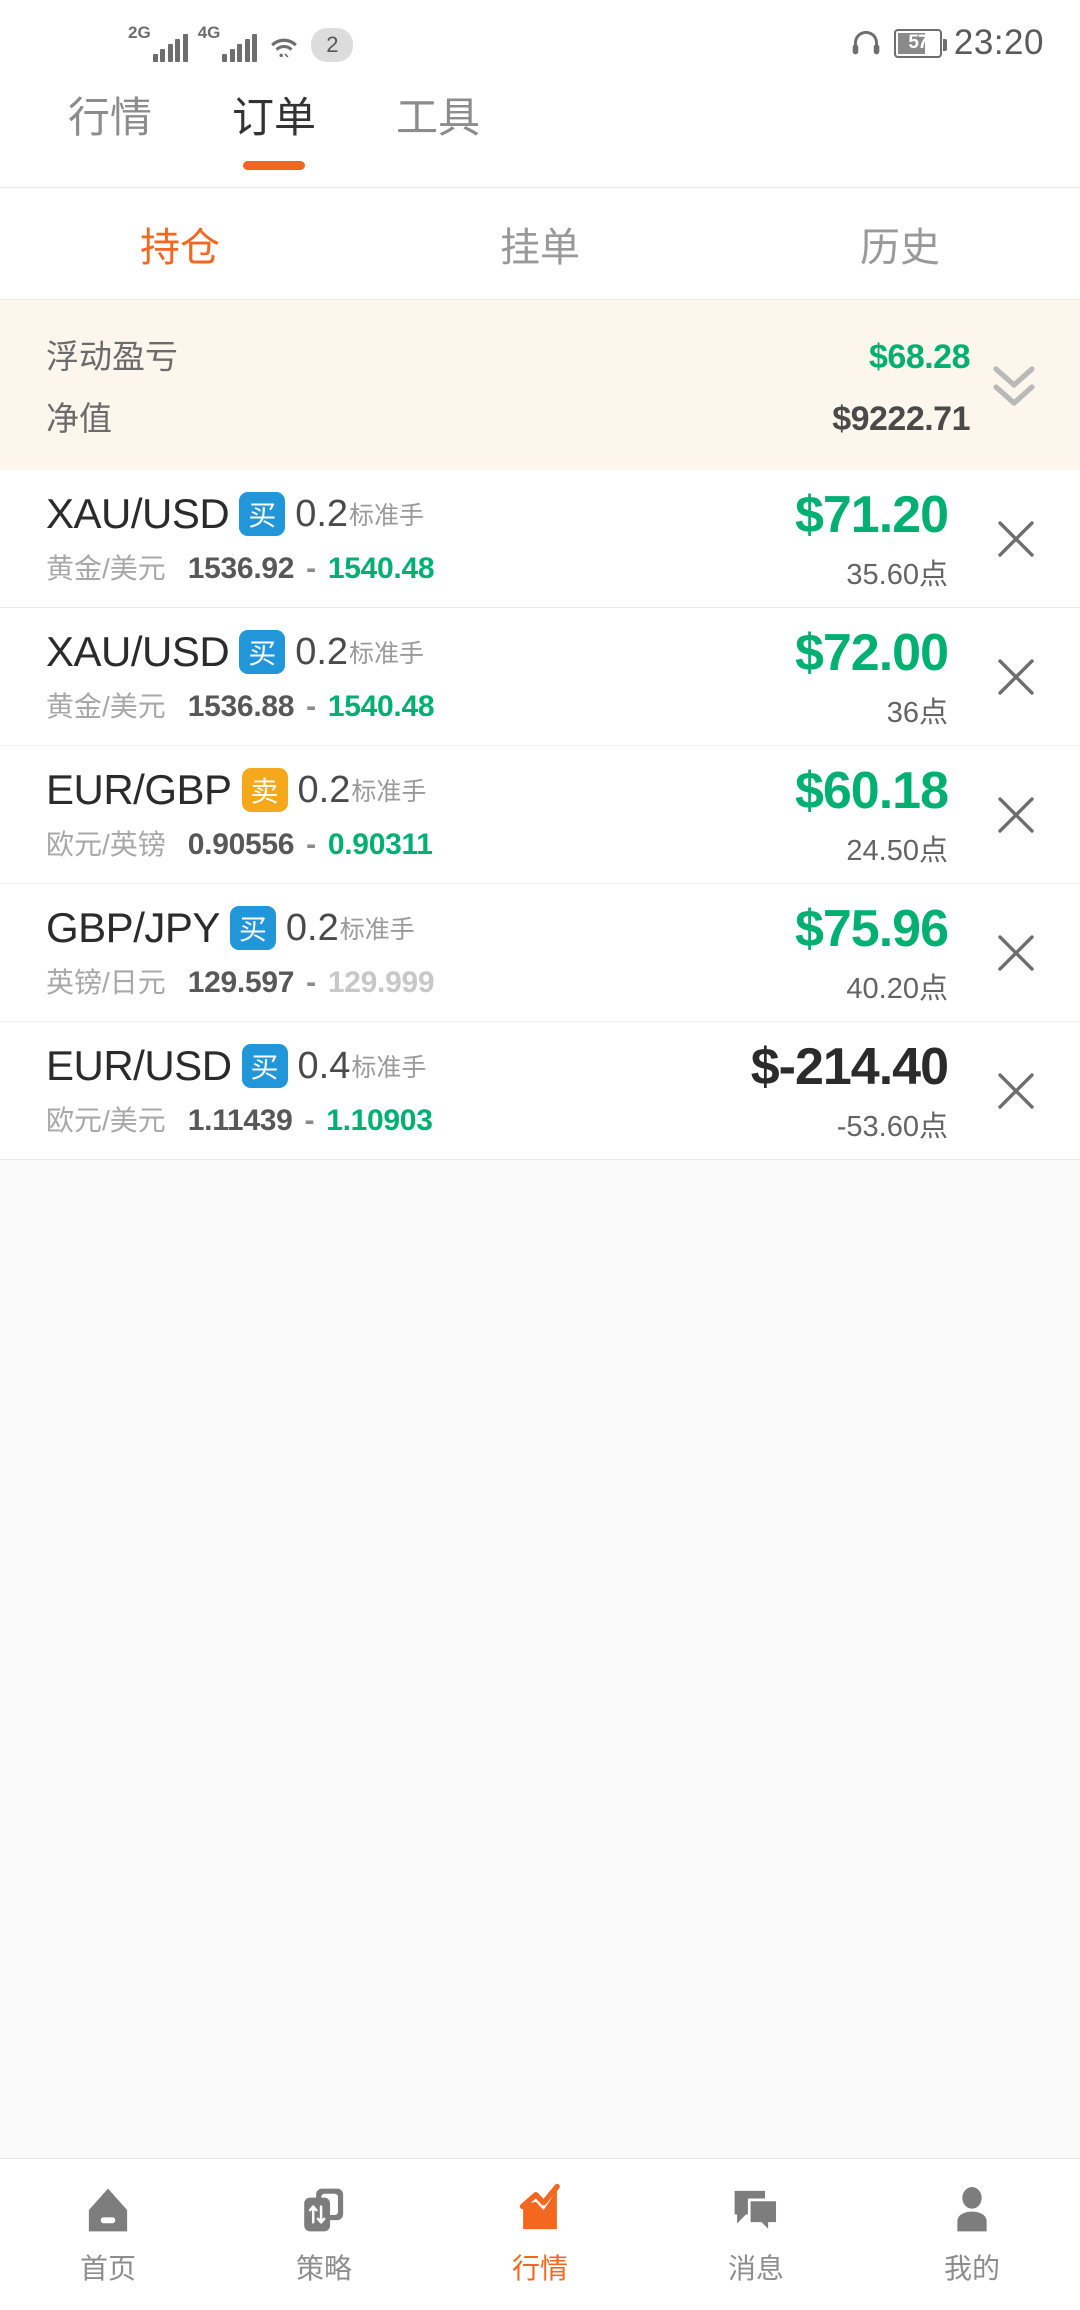 The image size is (1080, 2310). Describe the element at coordinates (324, 2235) in the screenshot. I see `nav-item-strategy: 策略` at that location.